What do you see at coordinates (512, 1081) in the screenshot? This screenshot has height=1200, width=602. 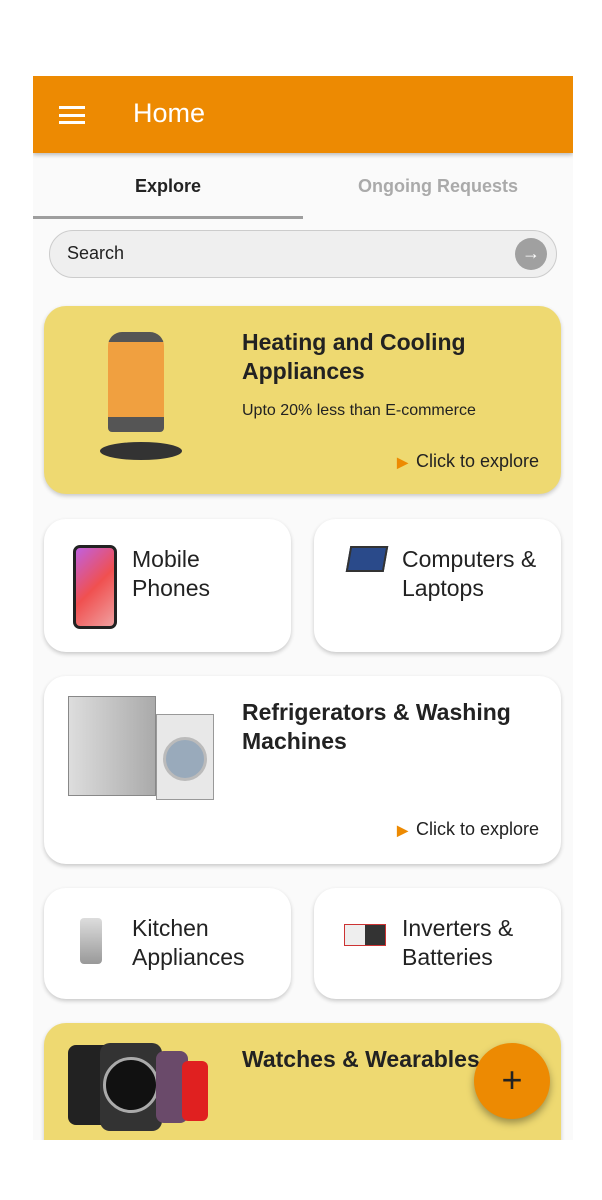 I see `add-fab-button: +` at bounding box center [512, 1081].